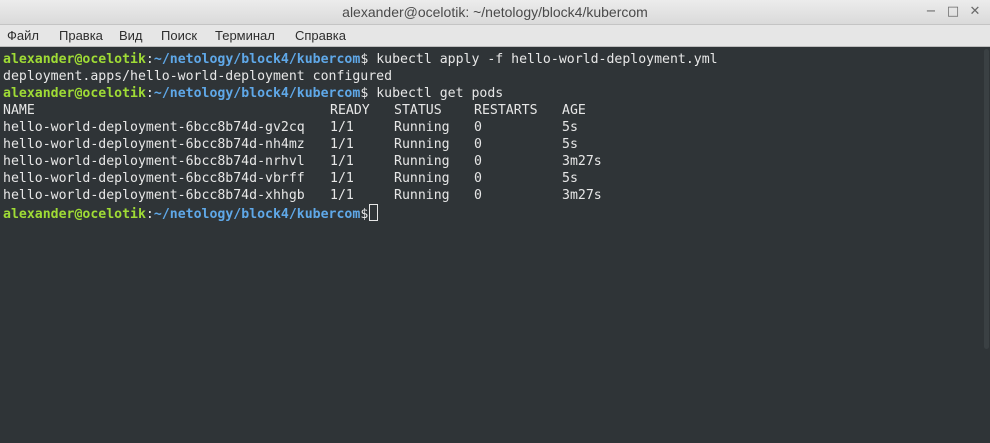  What do you see at coordinates (364, 214) in the screenshot?
I see `prompt-symbol: $` at bounding box center [364, 214].